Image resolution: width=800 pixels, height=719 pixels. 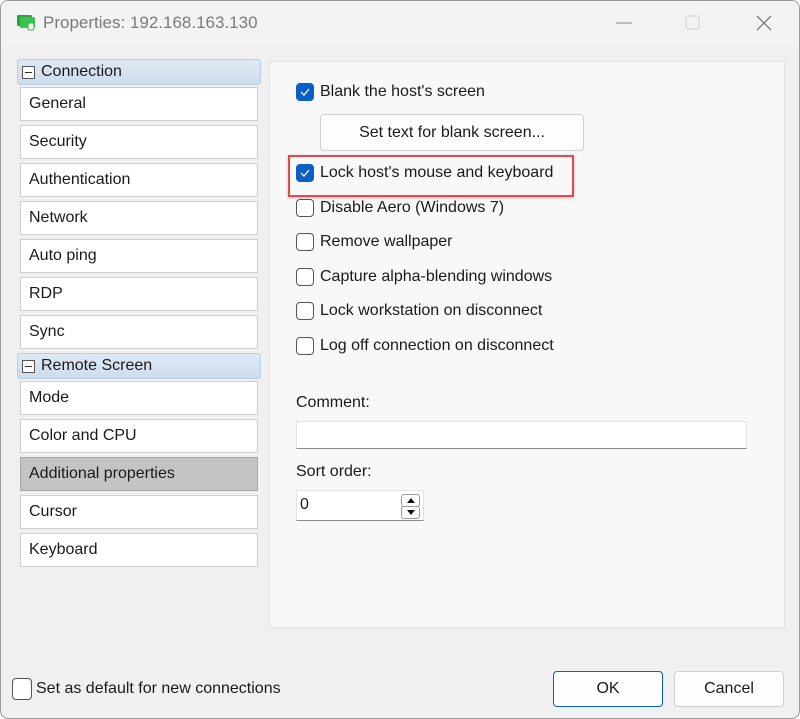 I want to click on monitor-lock-icon, so click(x=26, y=23).